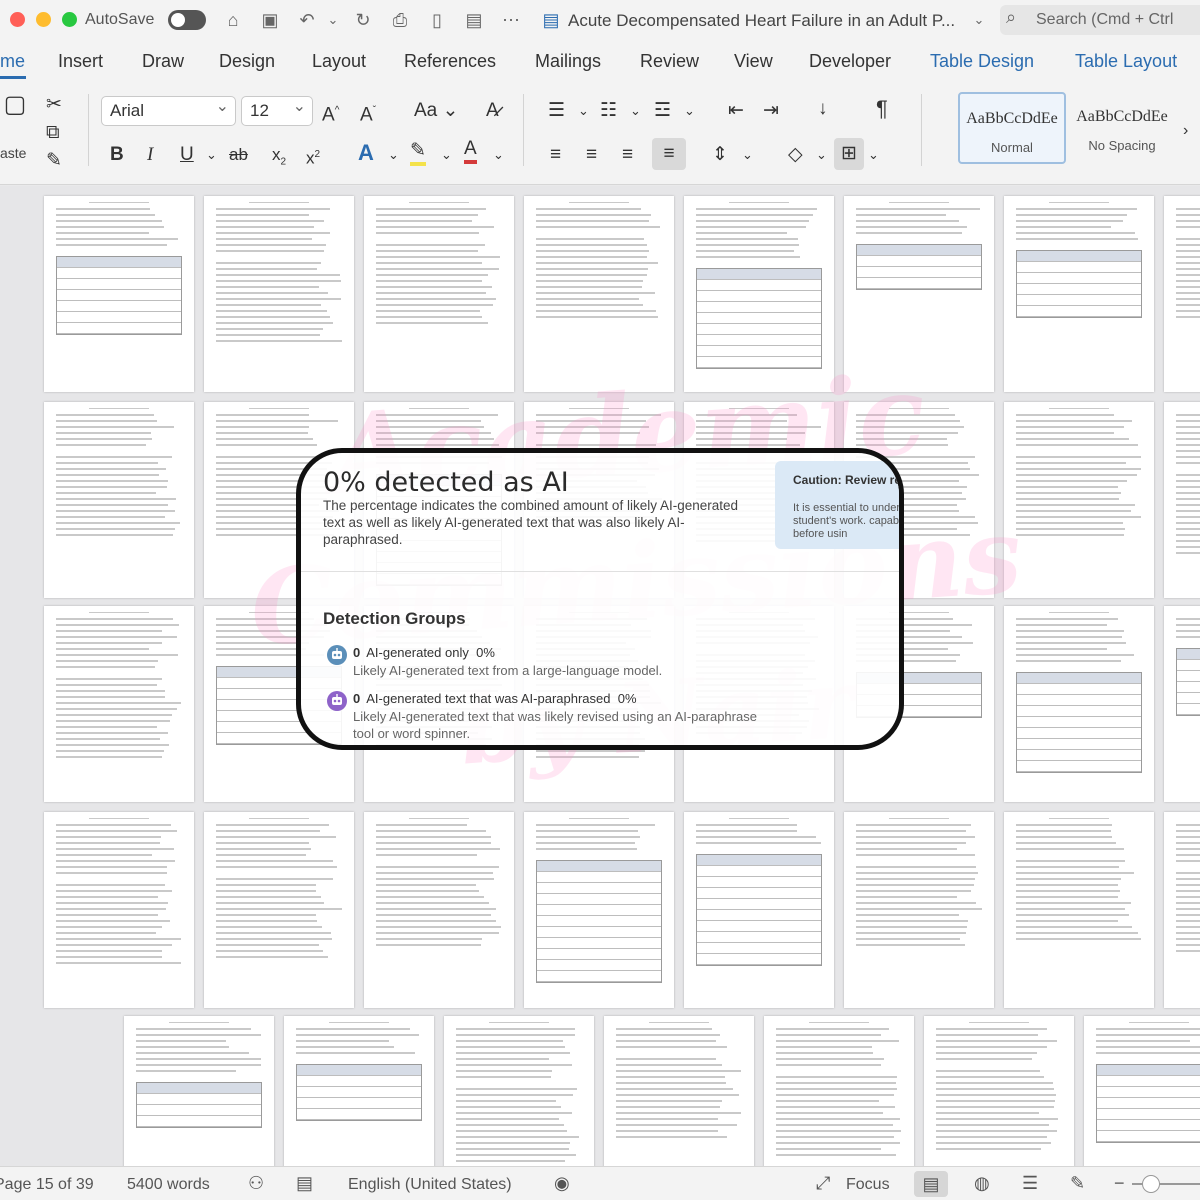  I want to click on align-right-icon: ≡, so click(627, 155).